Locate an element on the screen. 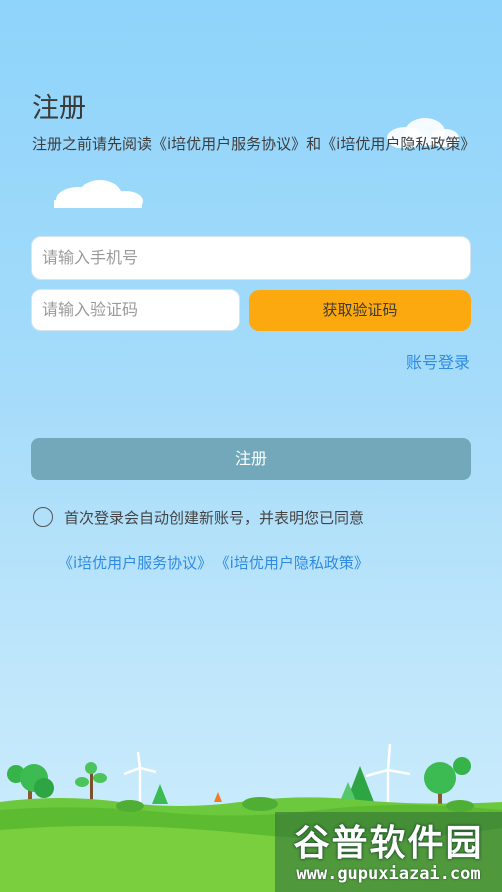 This screenshot has width=502, height=892. agreement-intro-text: 注册之前请先阅读《i培优用户服务协议》和《i培优用户隐私政策》 is located at coordinates (254, 144).